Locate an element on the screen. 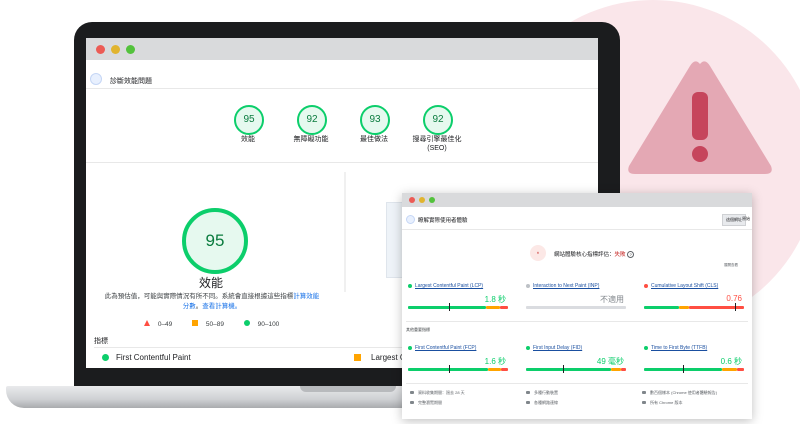 The width and height of the screenshot is (800, 424). legend-average-label: 50–89 is located at coordinates (214, 324).